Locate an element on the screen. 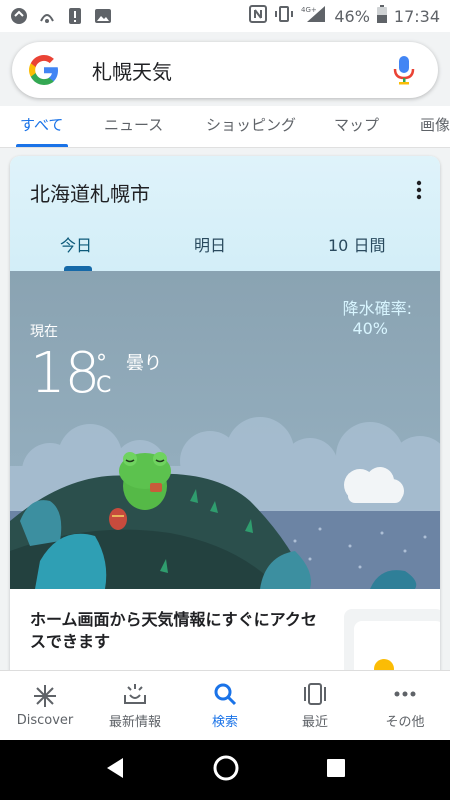  battery-percent: 46% is located at coordinates (352, 16).